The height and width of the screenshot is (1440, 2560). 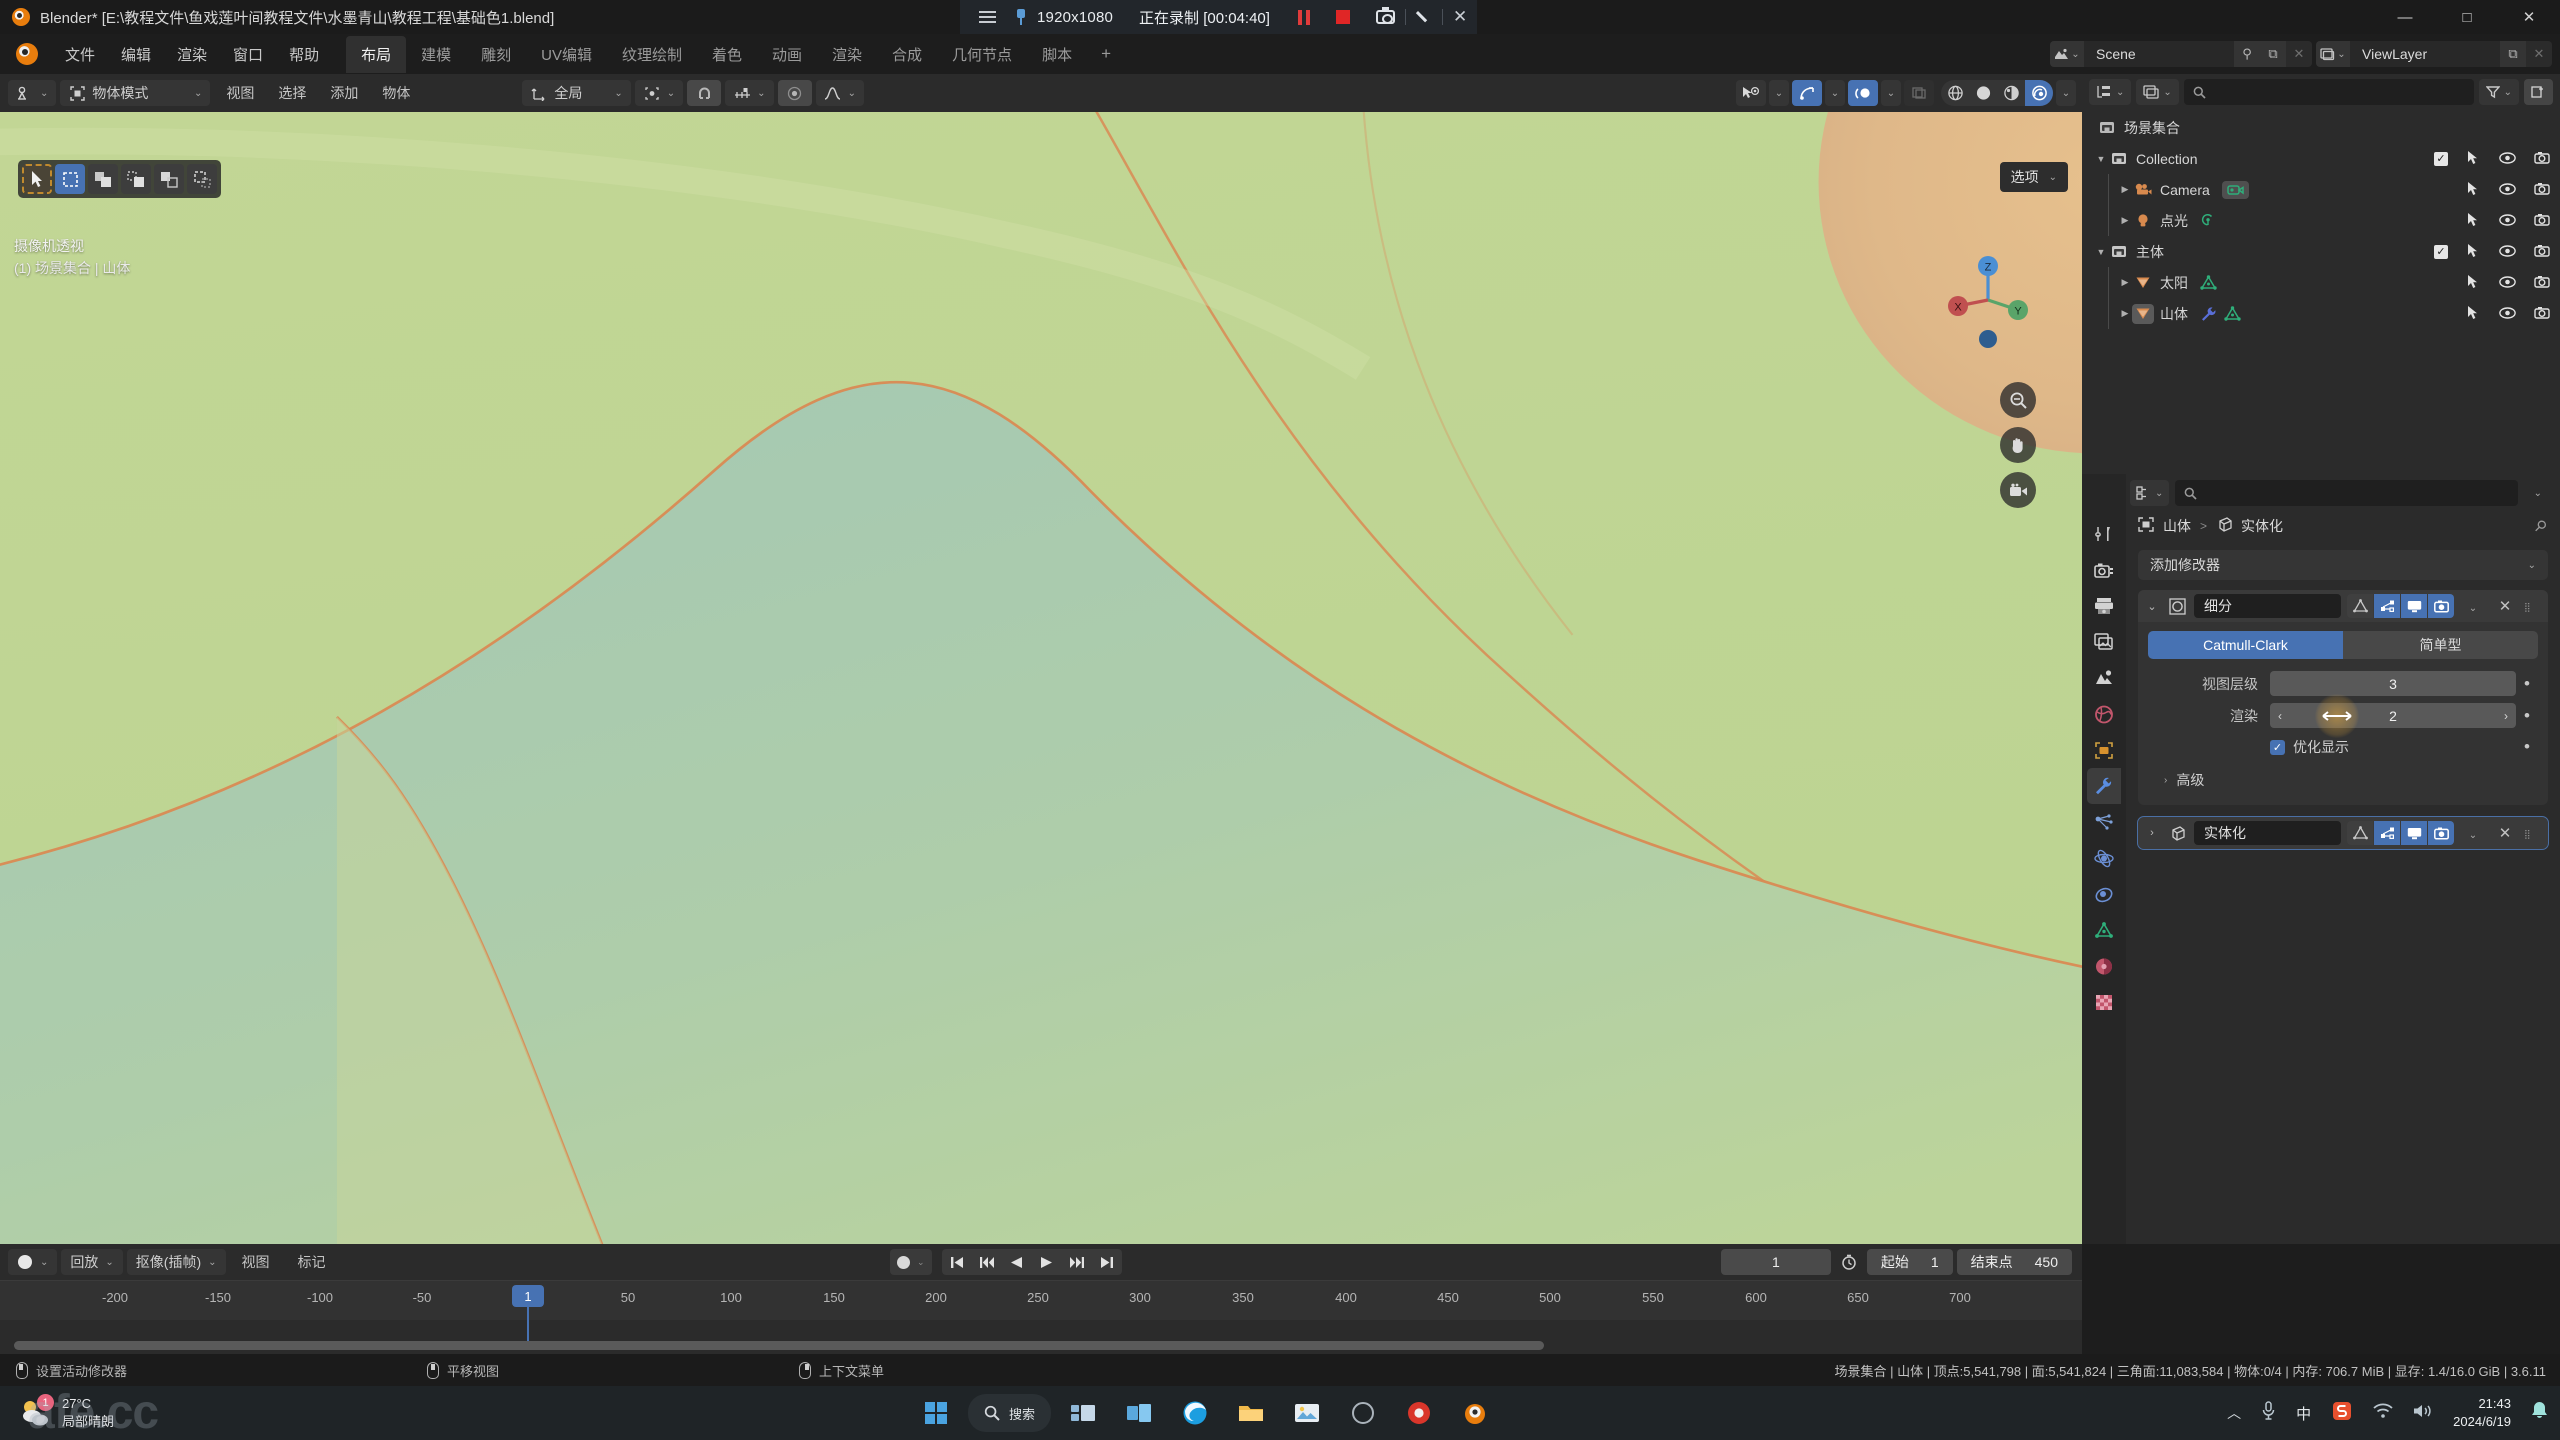 What do you see at coordinates (1303, 17) in the screenshot?
I see `pause-button` at bounding box center [1303, 17].